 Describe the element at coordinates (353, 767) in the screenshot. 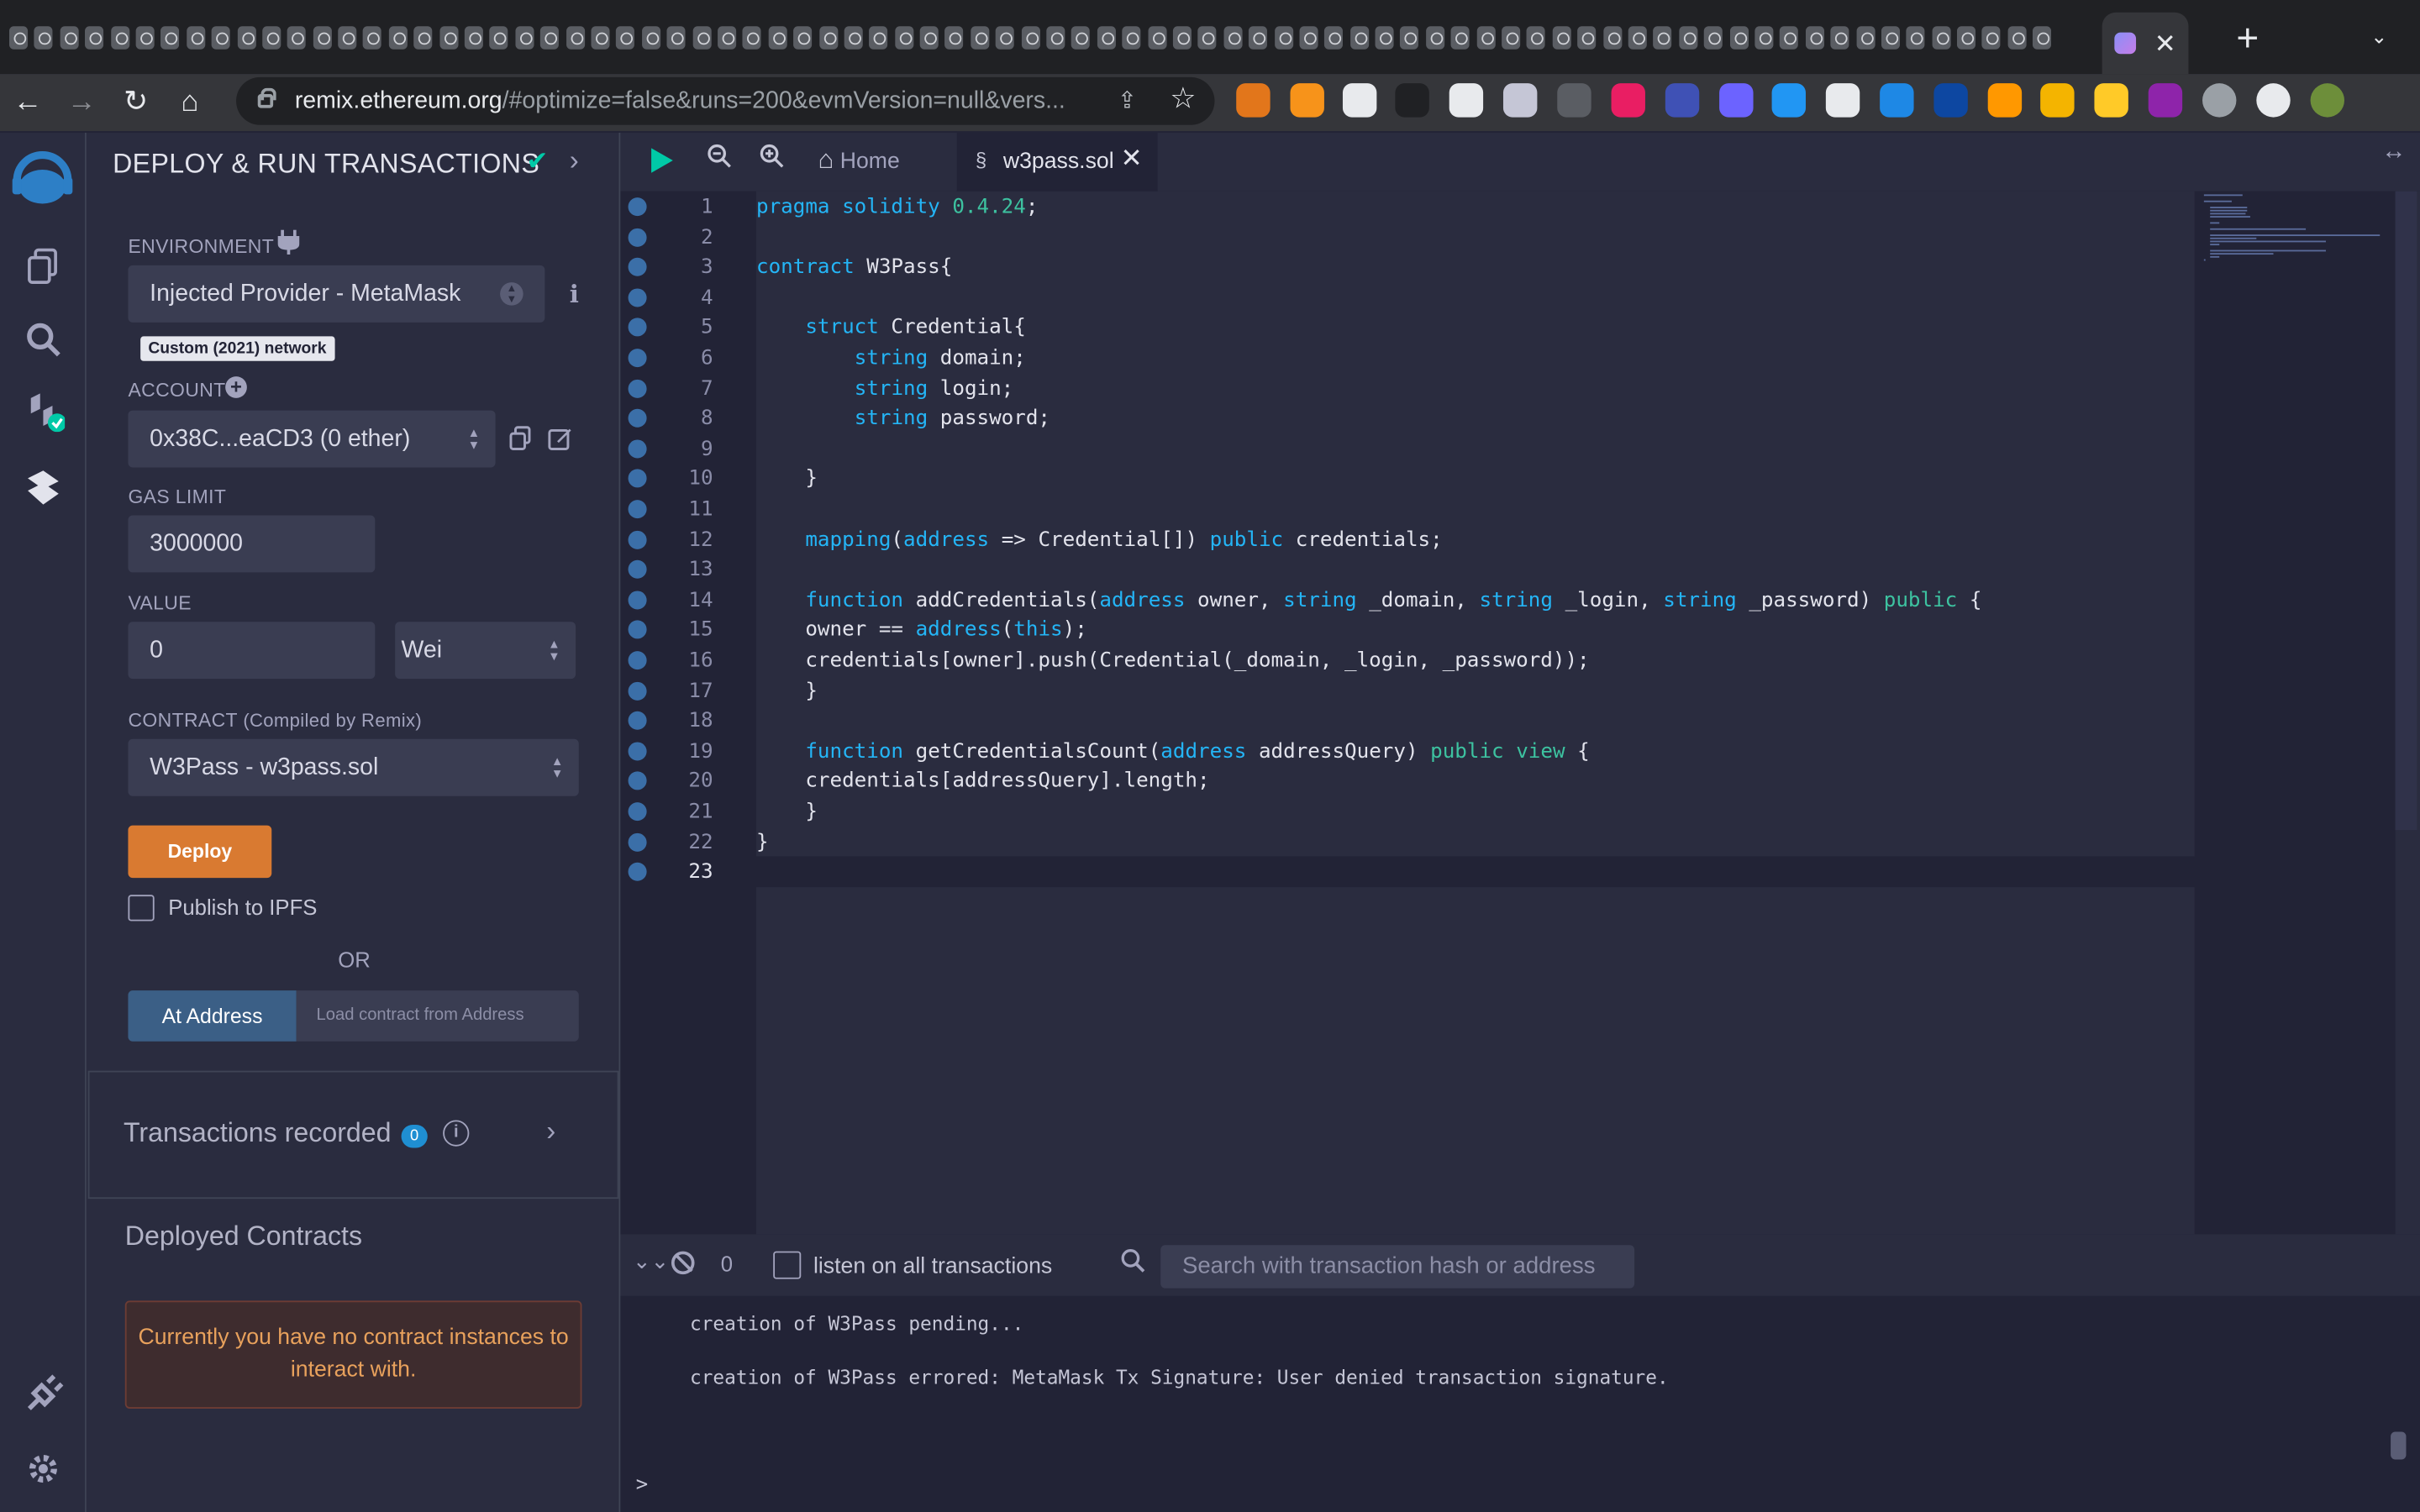

I see `contract-select: W3Pass - w3pass.sol ▲ ▼` at that location.